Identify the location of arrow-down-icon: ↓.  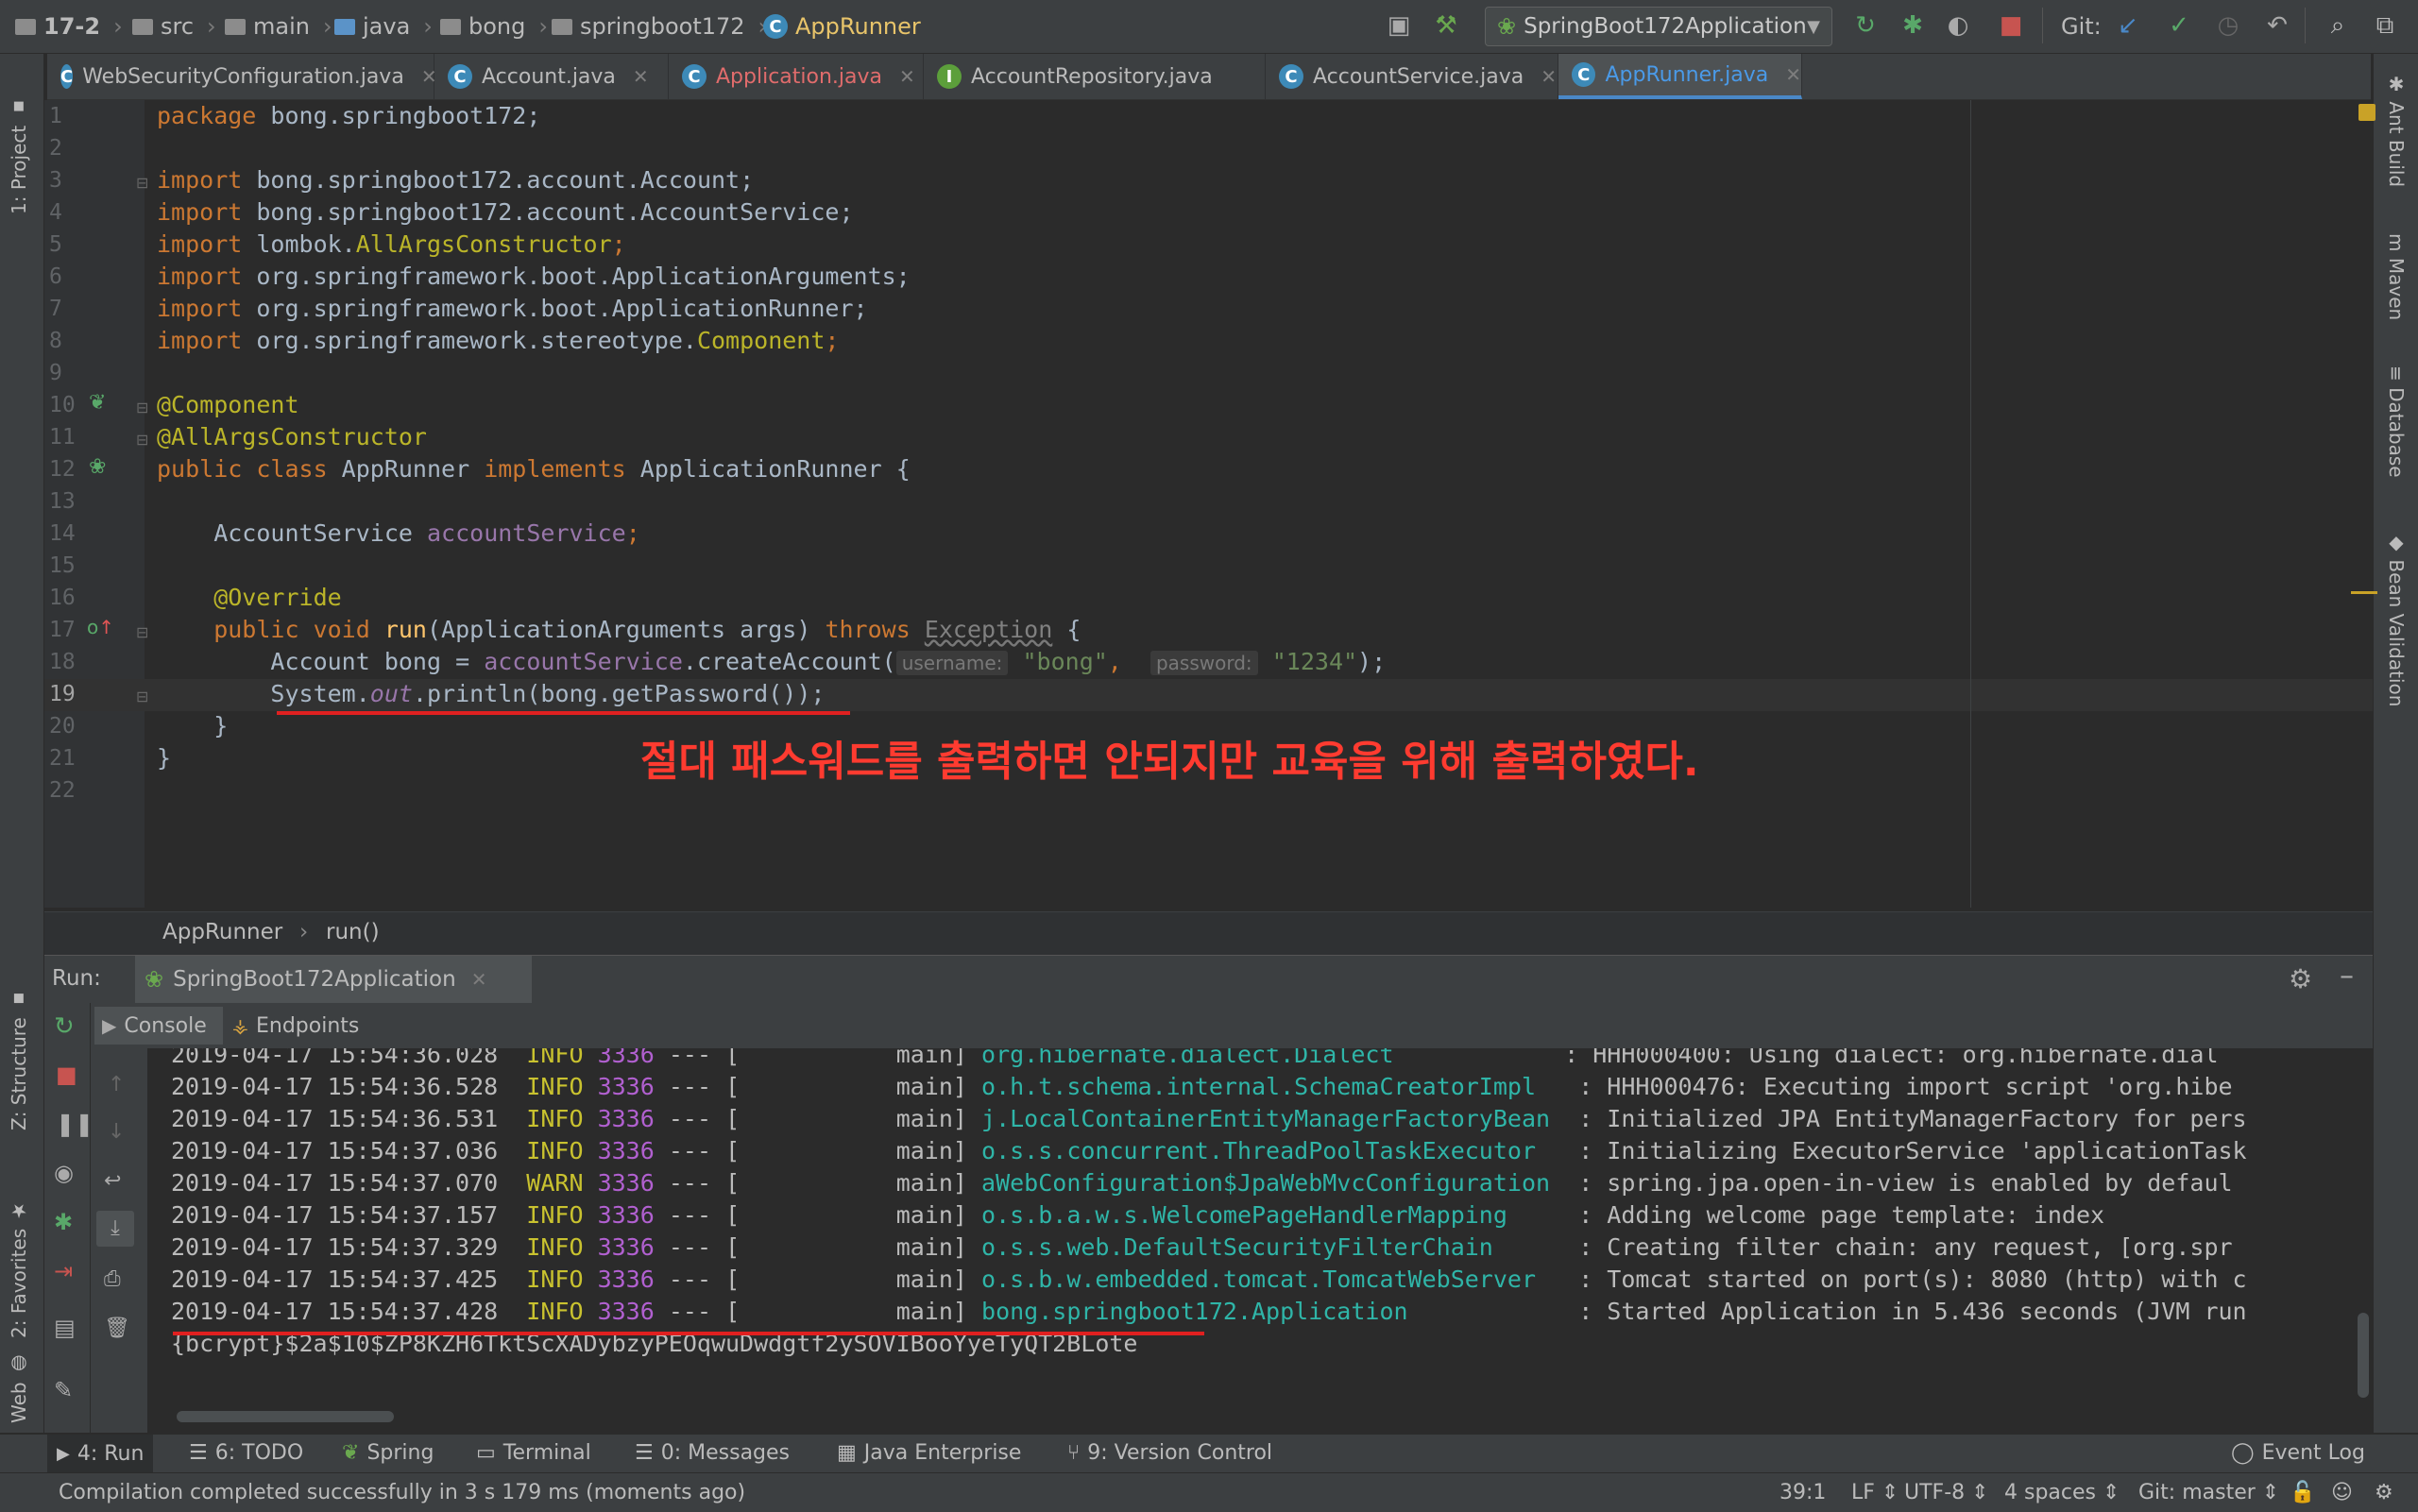
(116, 1132).